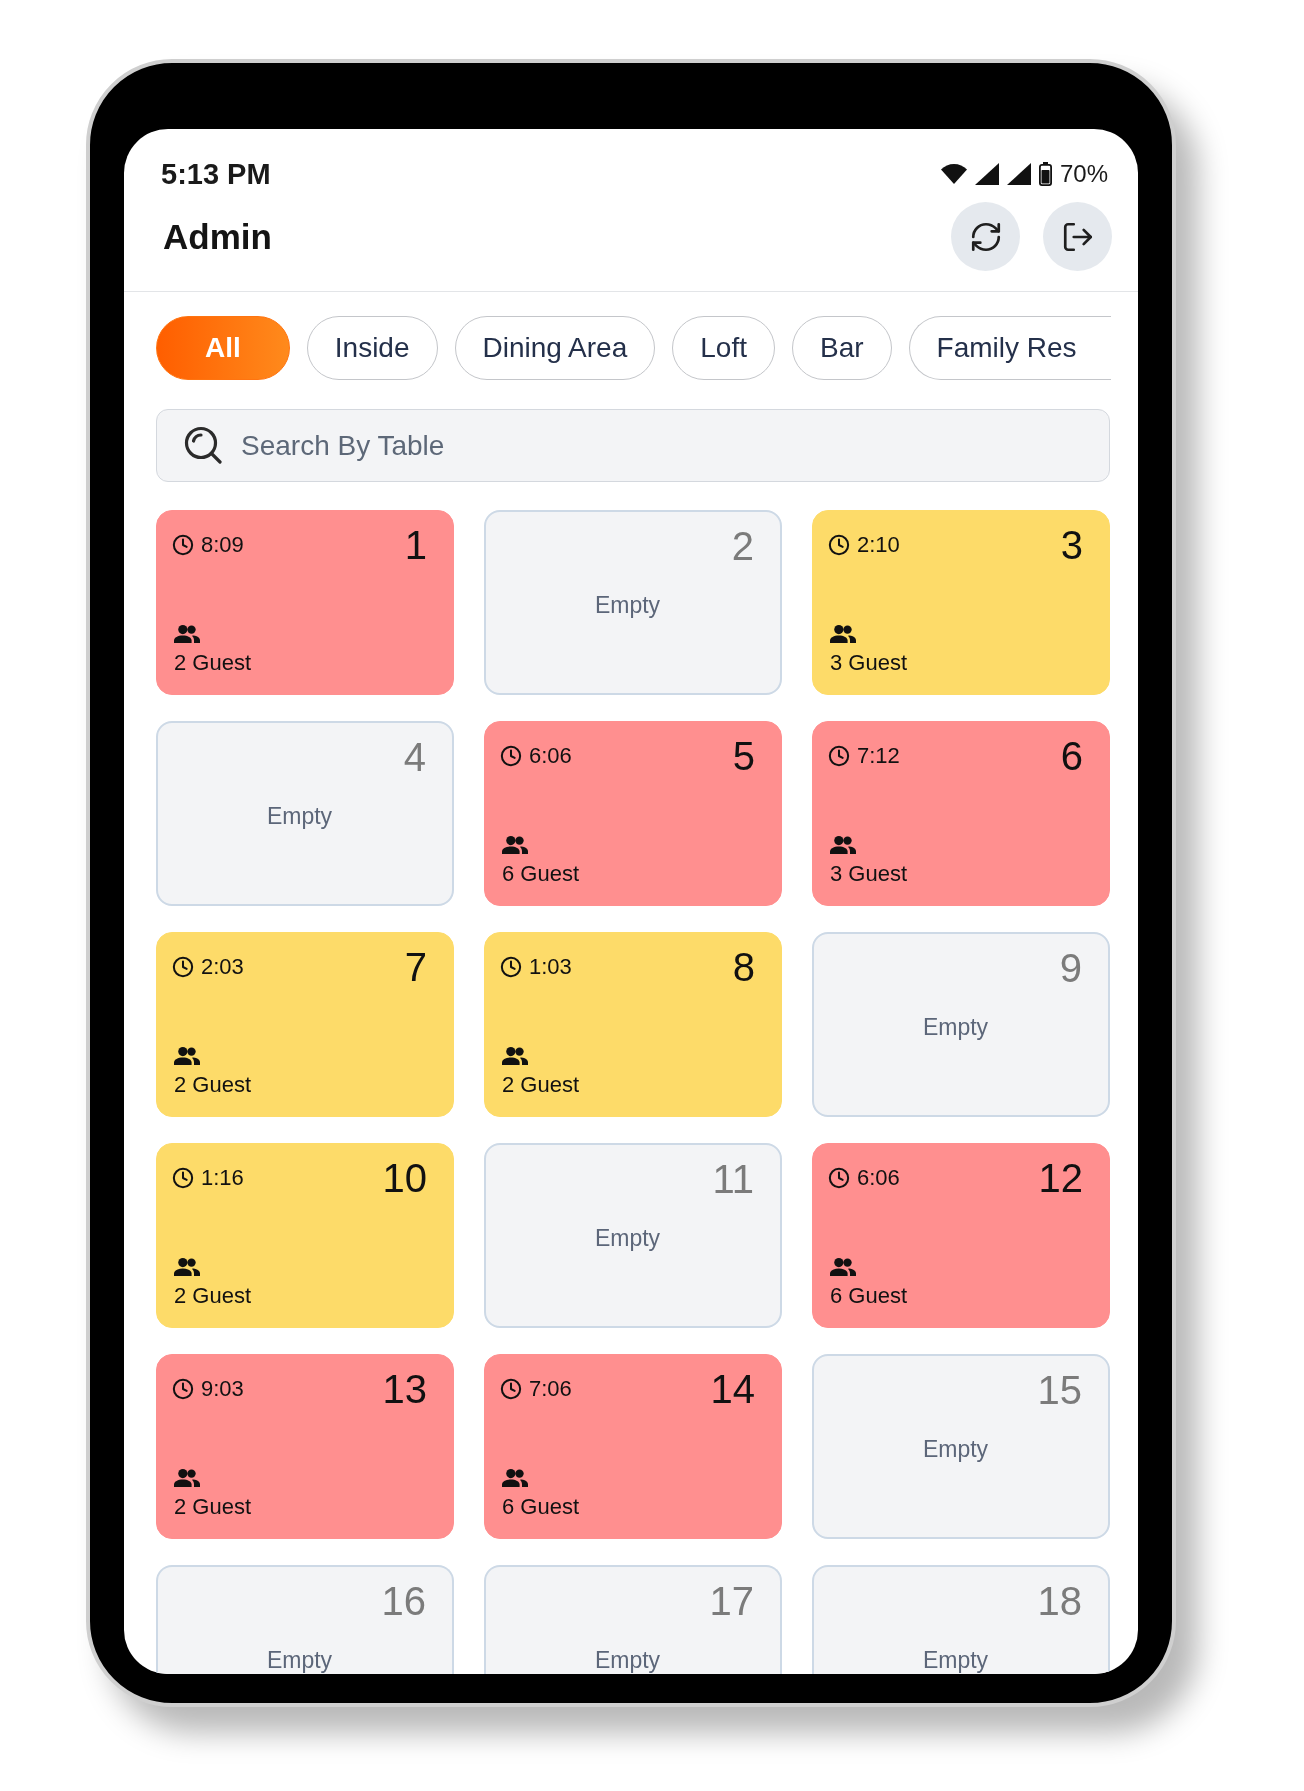  Describe the element at coordinates (633, 1446) in the screenshot. I see `table-card: 7:06 14 6 Guest` at that location.